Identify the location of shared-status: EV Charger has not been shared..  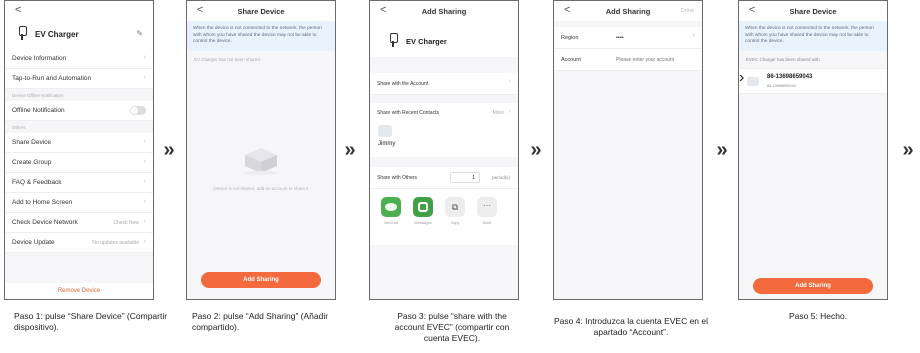
(228, 59).